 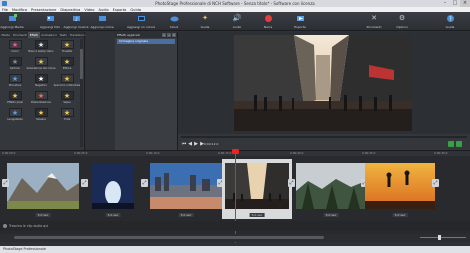 I want to click on guide-button: ✦ Guida, so click(x=205, y=21).